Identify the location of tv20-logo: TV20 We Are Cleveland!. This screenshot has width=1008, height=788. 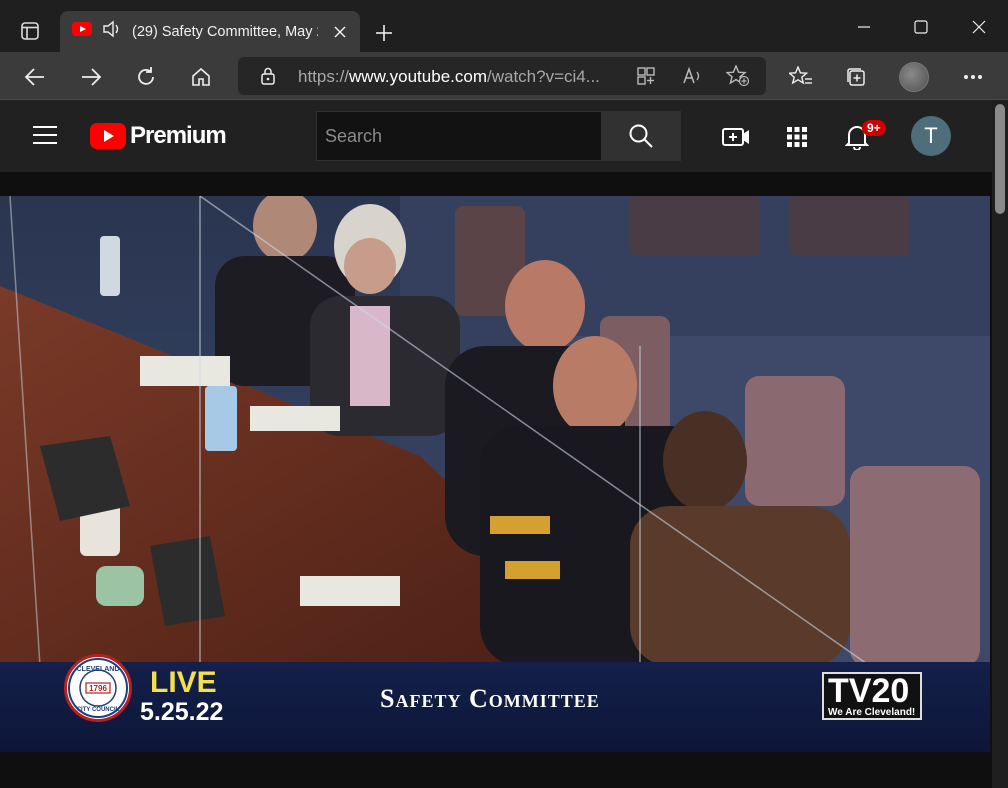
(872, 696).